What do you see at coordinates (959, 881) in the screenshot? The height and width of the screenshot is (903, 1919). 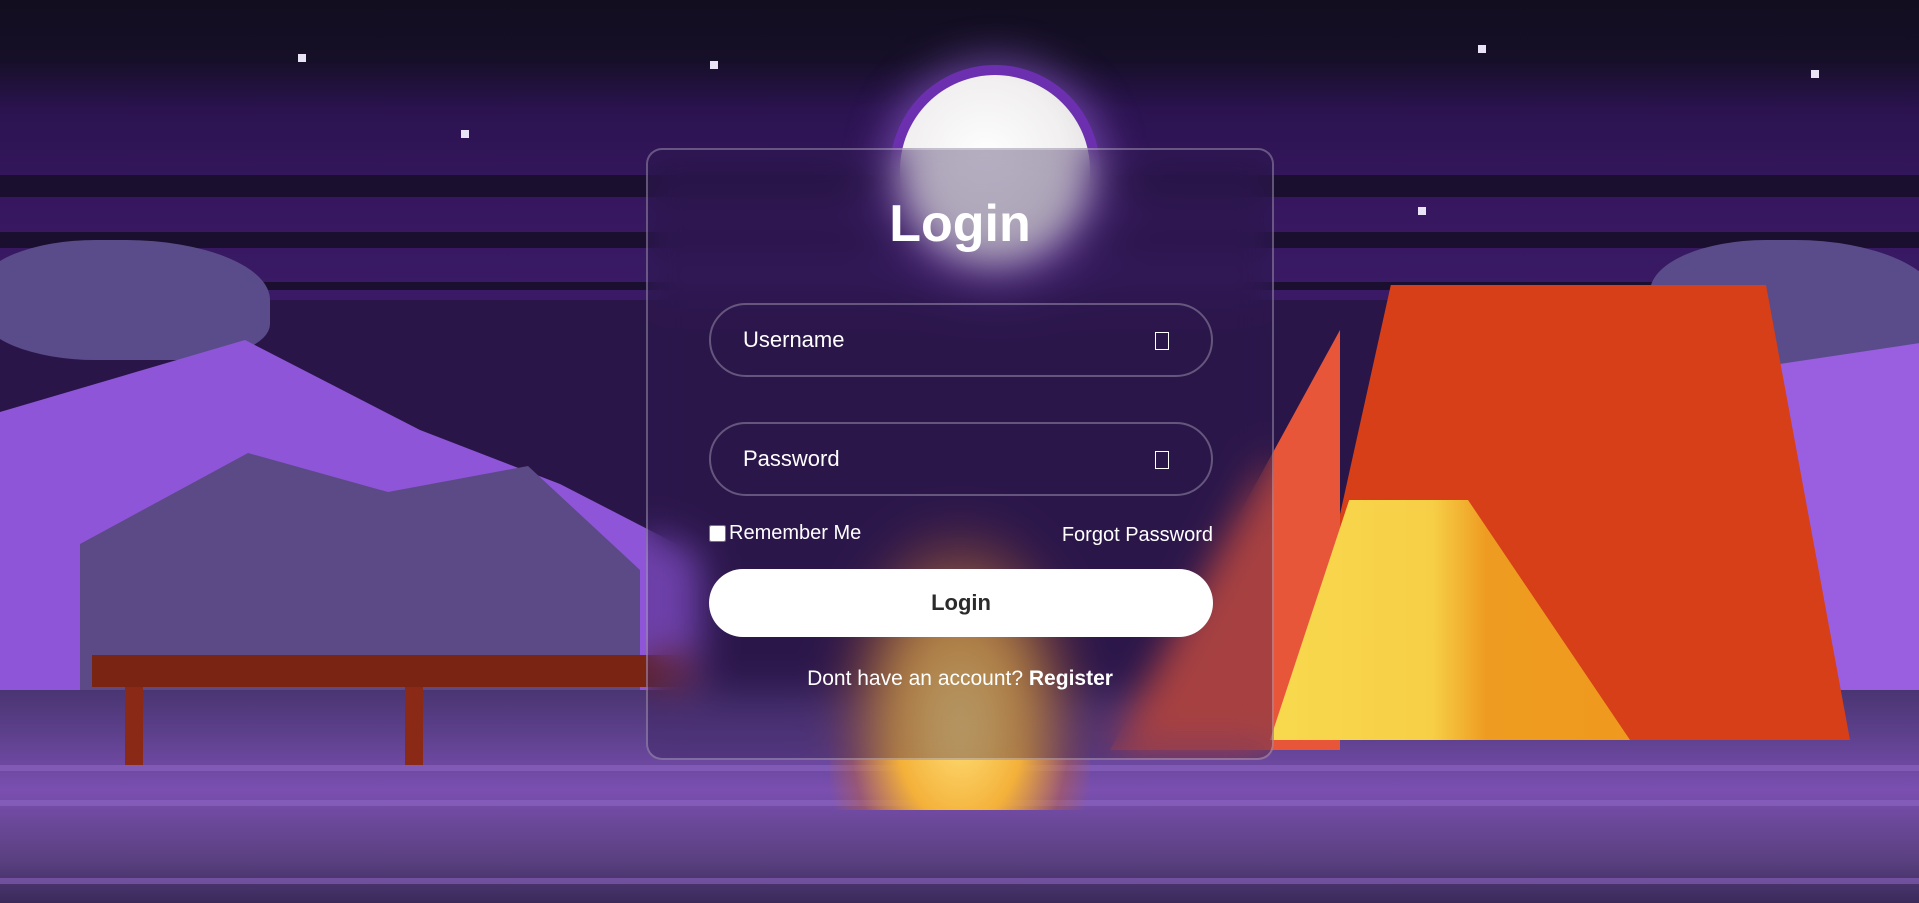 I see `ground-stripe` at bounding box center [959, 881].